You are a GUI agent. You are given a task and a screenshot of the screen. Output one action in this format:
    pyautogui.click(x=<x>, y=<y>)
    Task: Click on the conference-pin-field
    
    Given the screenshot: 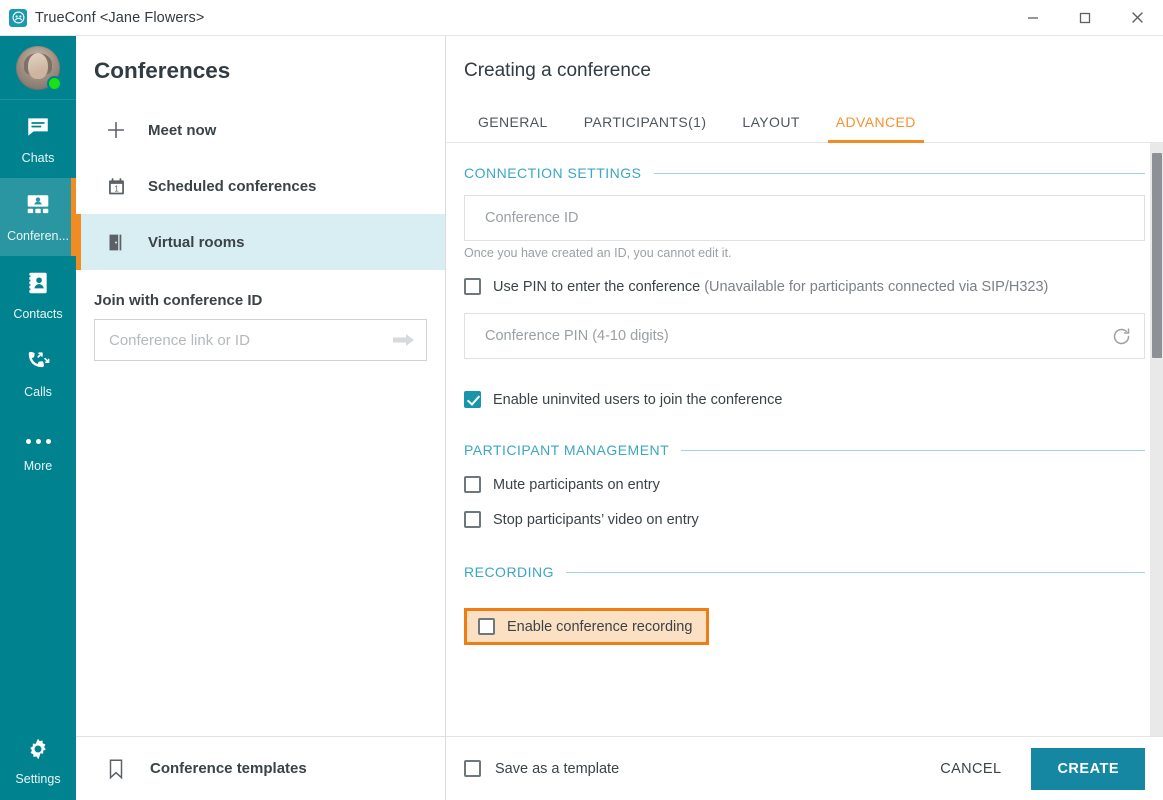 What is the action you would take?
    pyautogui.click(x=804, y=336)
    